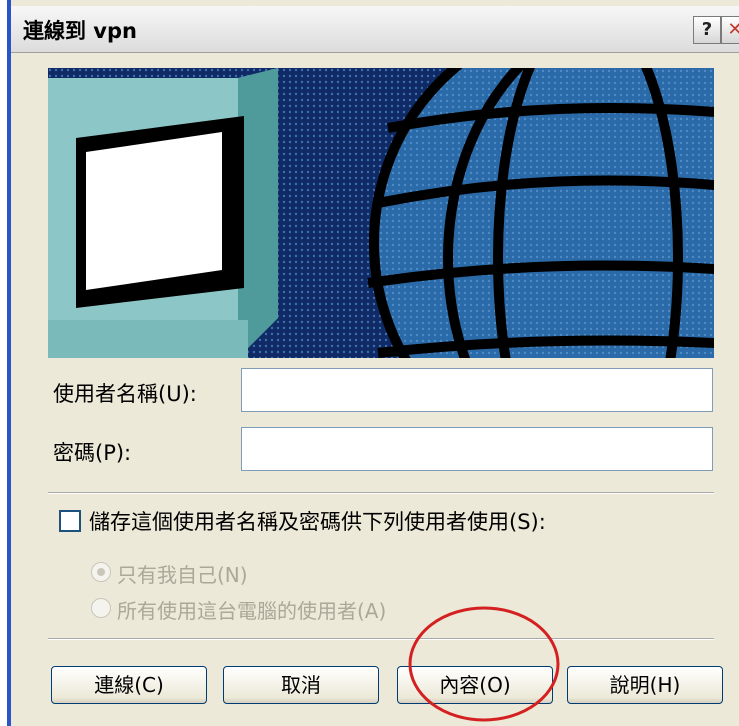 Image resolution: width=739 pixels, height=726 pixels. Describe the element at coordinates (70, 521) in the screenshot. I see `save-credentials-checkbox` at that location.